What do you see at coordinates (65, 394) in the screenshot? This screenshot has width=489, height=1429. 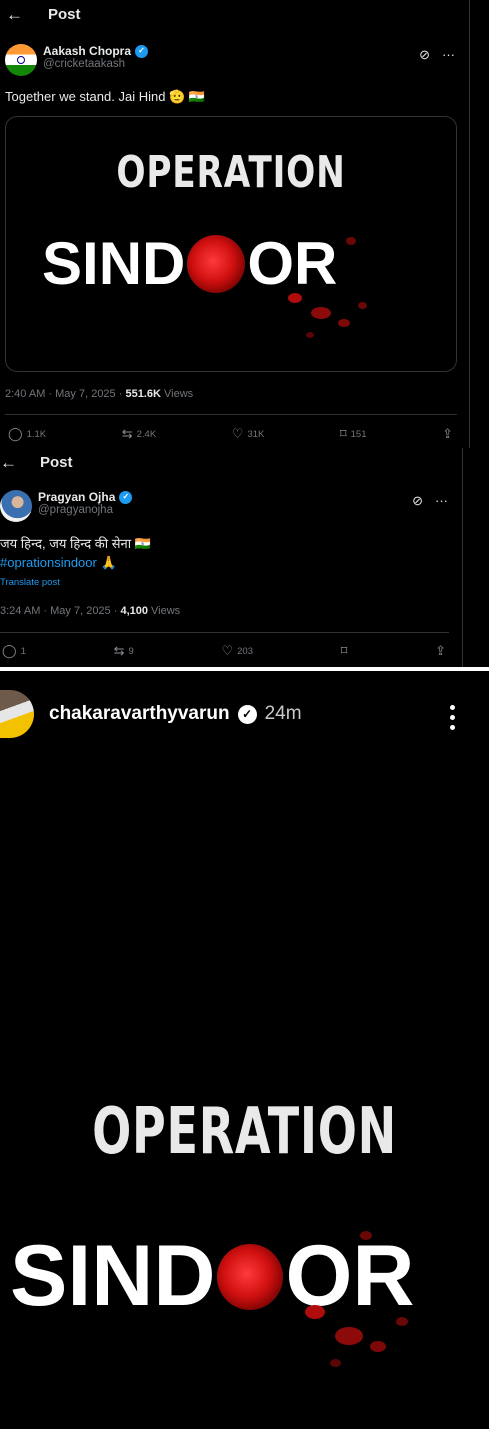 I see `post-time: 2:40 AM · May 7, 2025 ·` at bounding box center [65, 394].